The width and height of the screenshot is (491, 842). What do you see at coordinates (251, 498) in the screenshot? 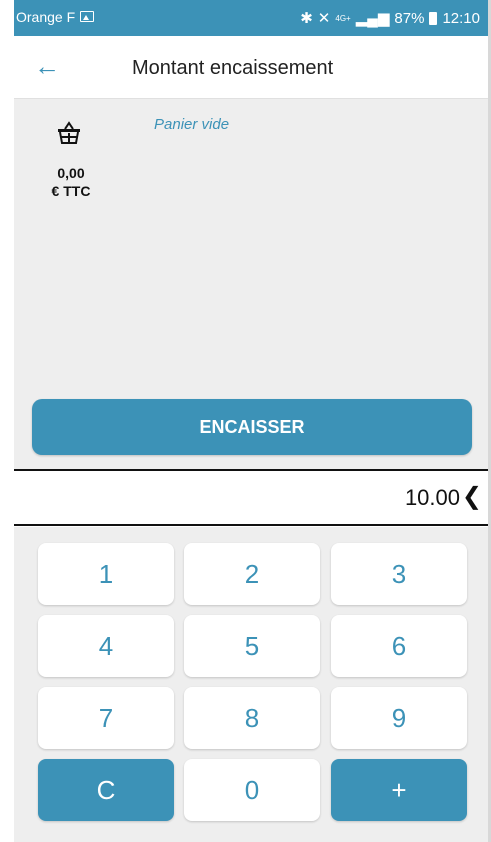
I see `amount-display: 10.00 ❮` at bounding box center [251, 498].